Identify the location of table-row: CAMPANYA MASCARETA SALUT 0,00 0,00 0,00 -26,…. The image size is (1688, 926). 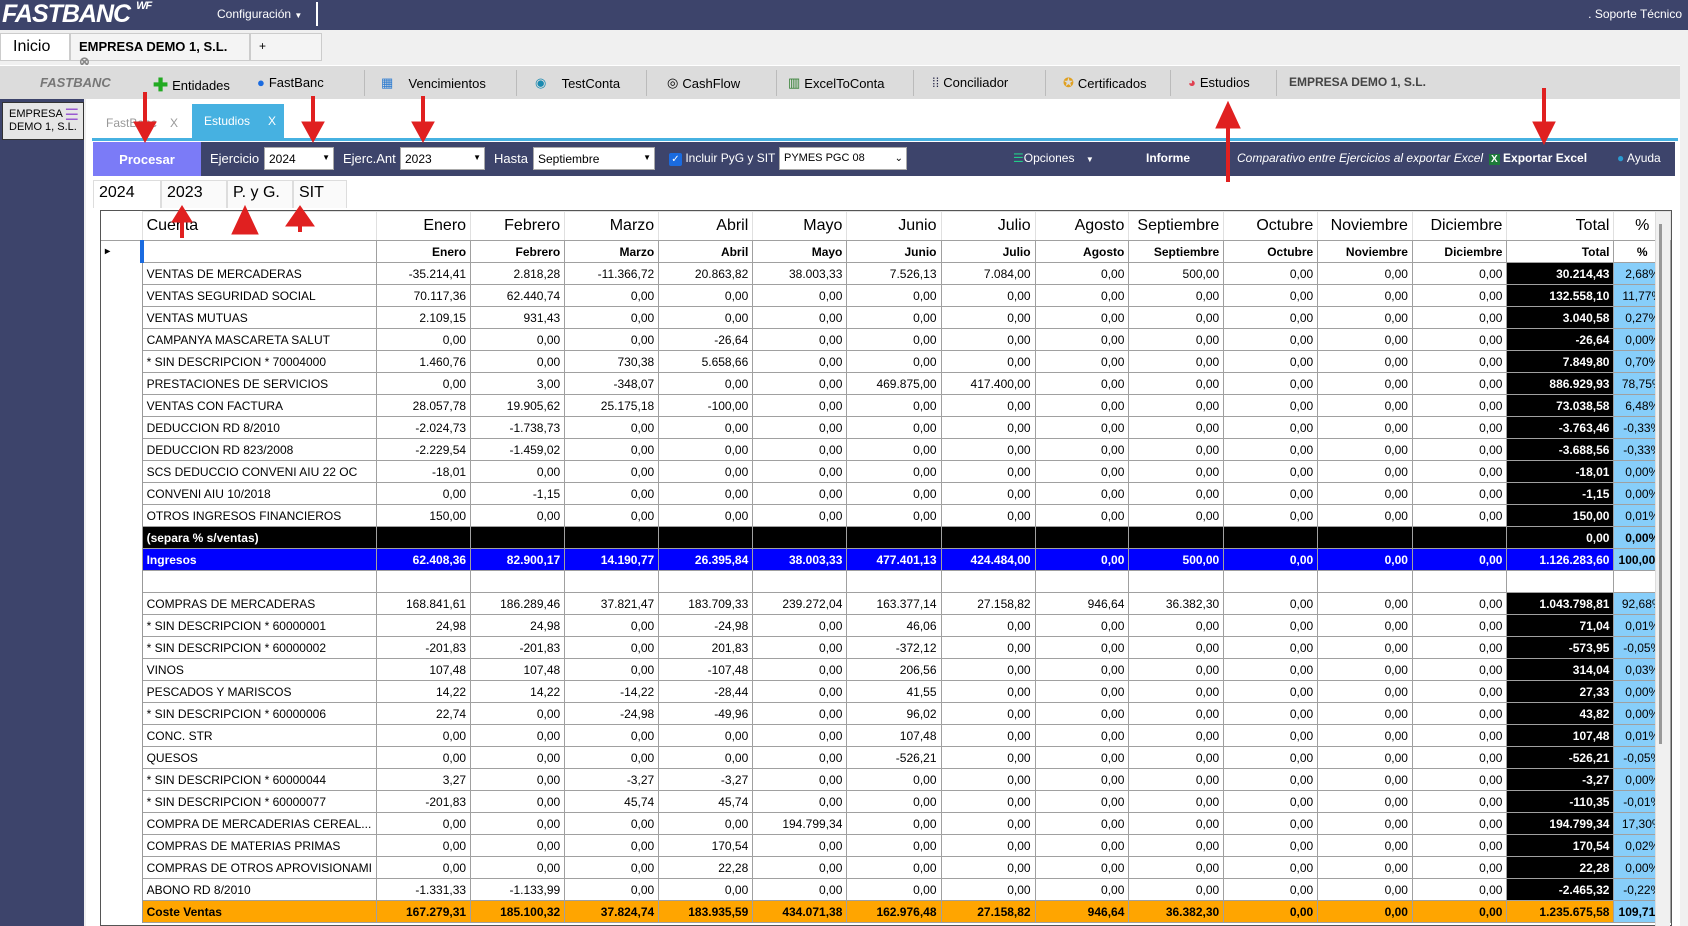
(886, 339).